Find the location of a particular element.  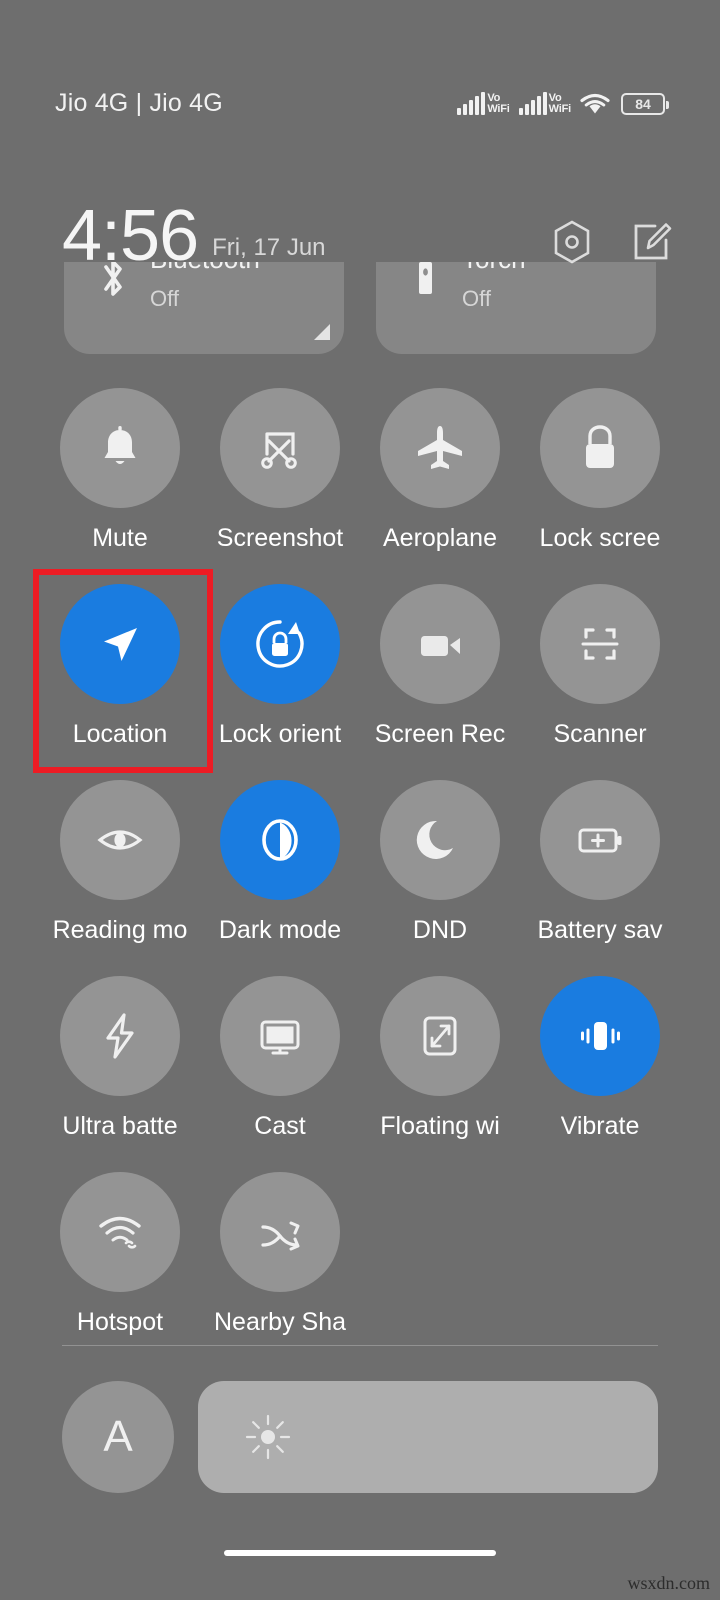

tile-aeroplane-mode: Aeroplane is located at coordinates (440, 478).